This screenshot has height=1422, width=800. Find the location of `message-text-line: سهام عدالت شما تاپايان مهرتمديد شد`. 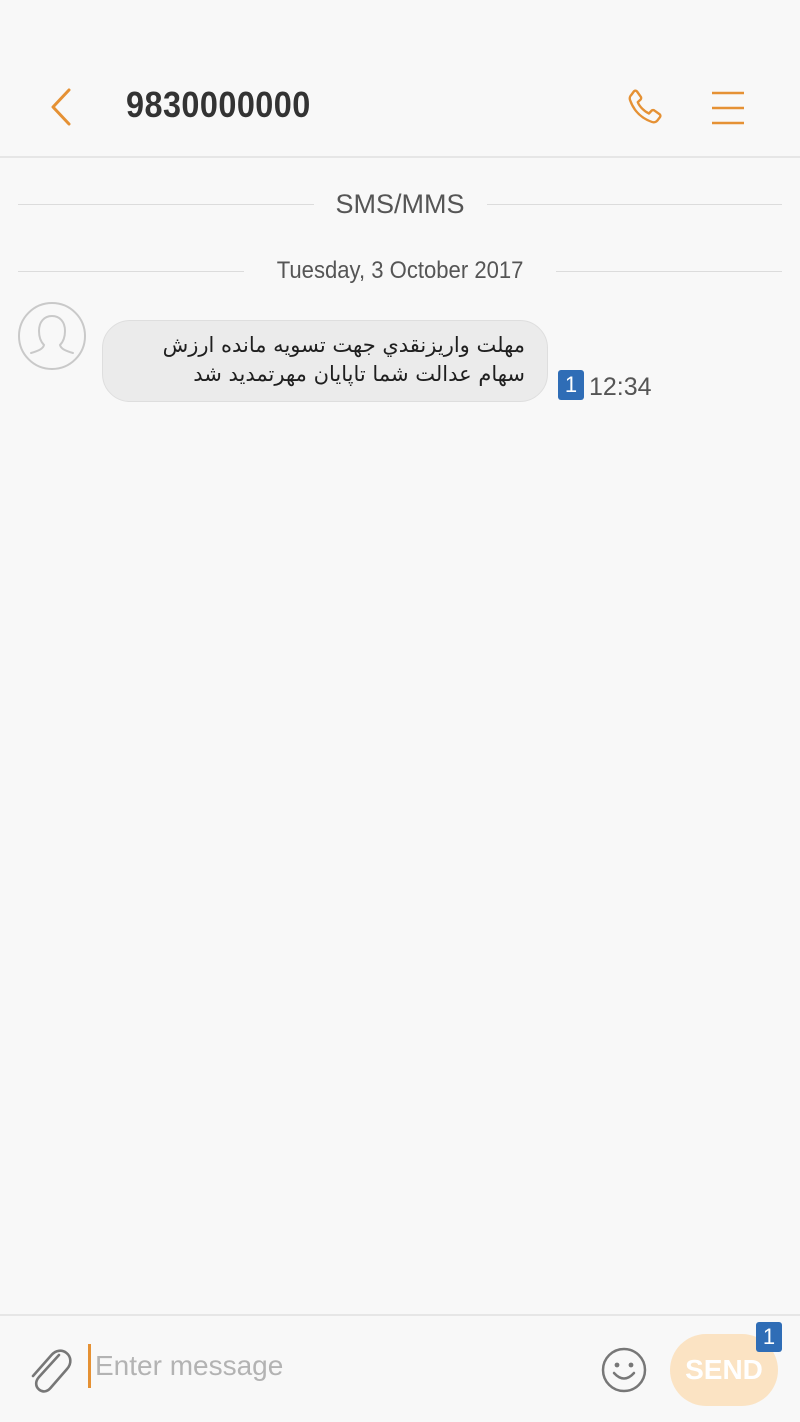

message-text-line: سهام عدالت شما تاپايان مهرتمديد شد is located at coordinates (359, 374).